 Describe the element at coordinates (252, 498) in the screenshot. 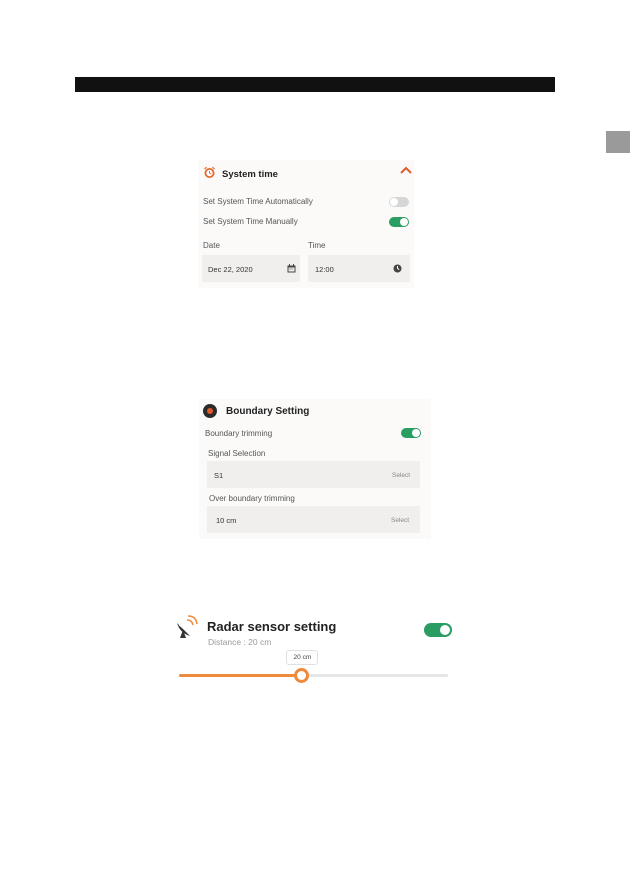

I see `over-boundary-label: Over boundary trimming` at that location.